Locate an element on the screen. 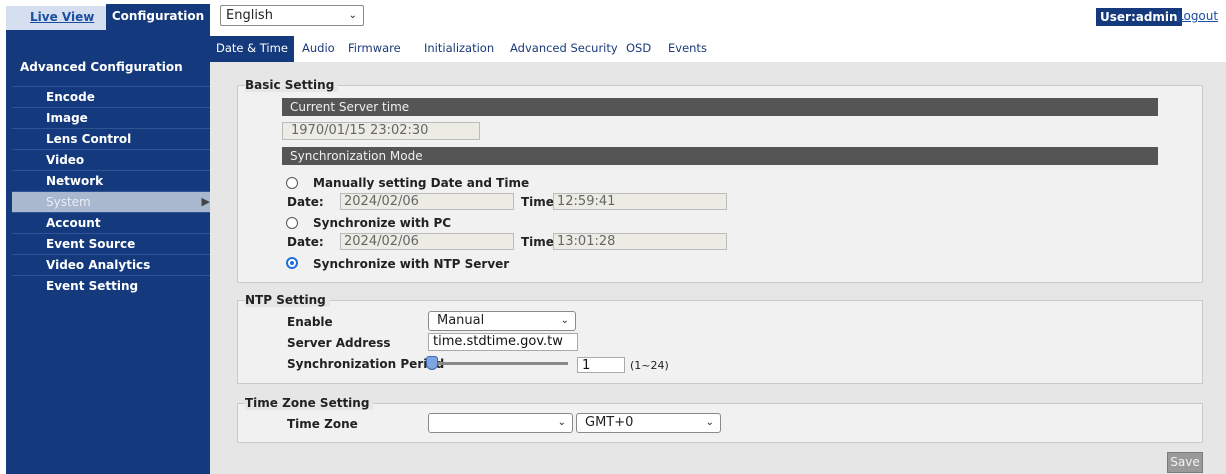  sidebar-item-system: System ▶ is located at coordinates (111, 201).